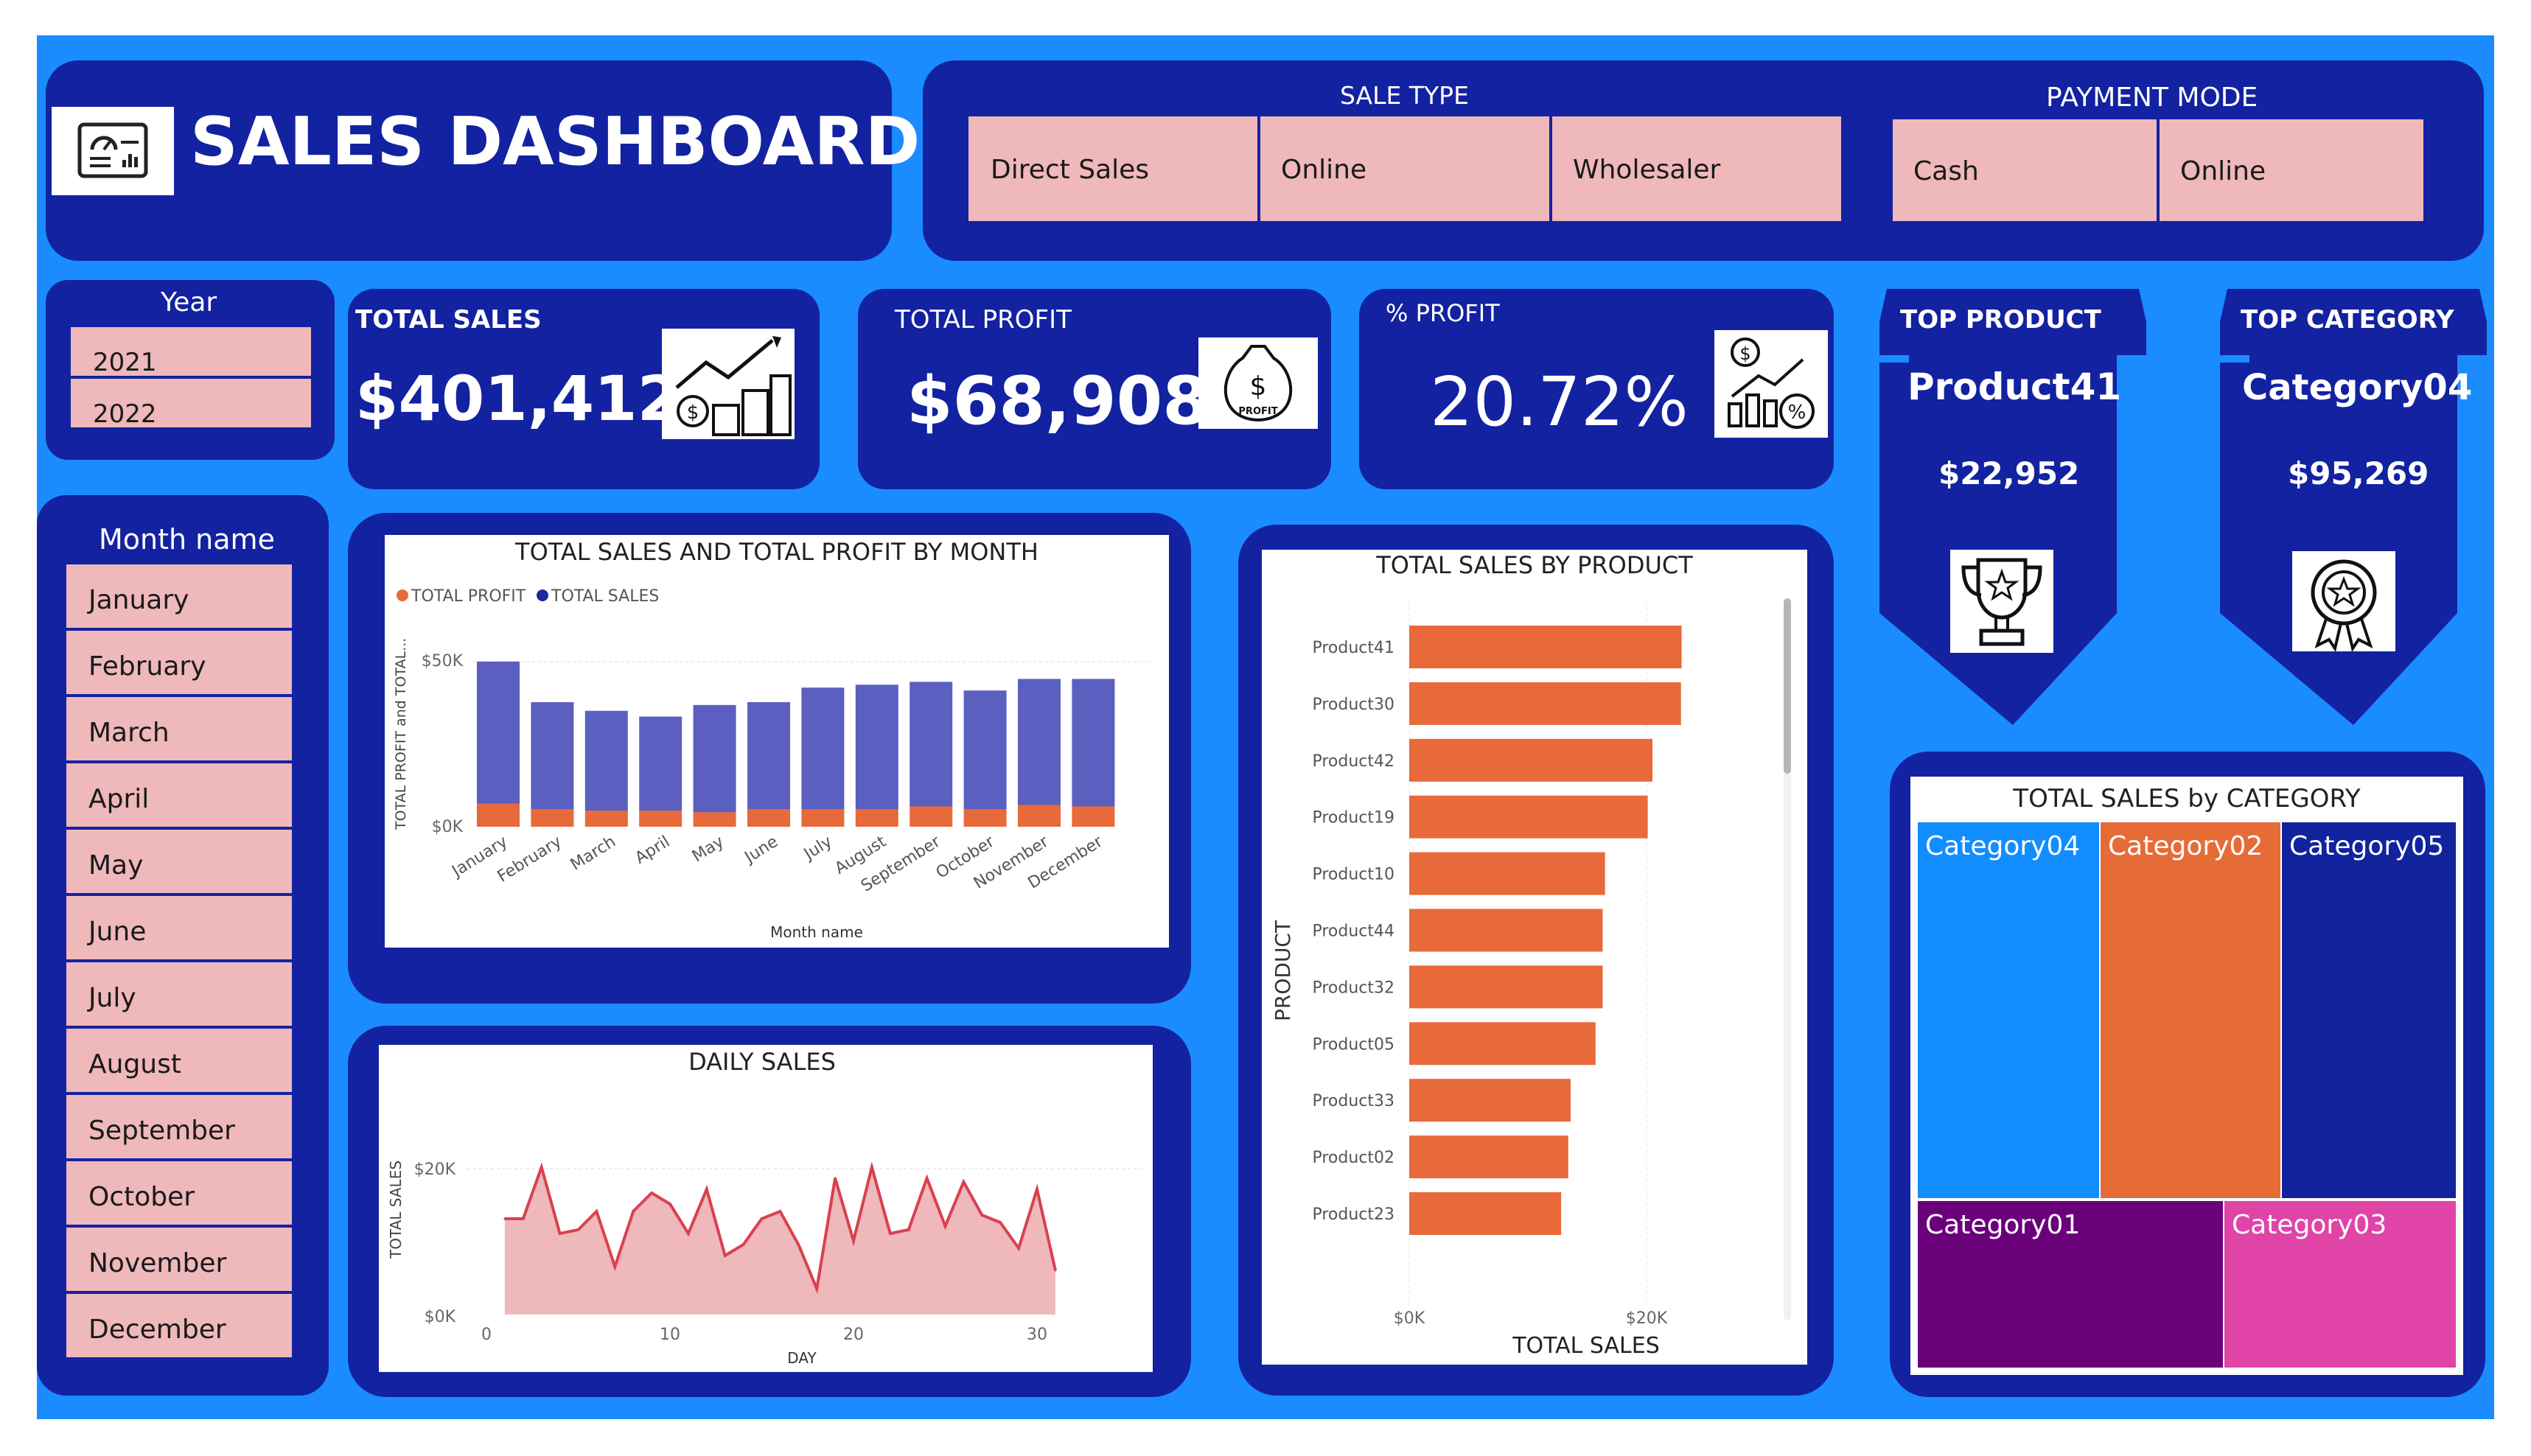 Image resolution: width=2531 pixels, height=1456 pixels. I want to click on treemap-category01: Category01, so click(2070, 1284).